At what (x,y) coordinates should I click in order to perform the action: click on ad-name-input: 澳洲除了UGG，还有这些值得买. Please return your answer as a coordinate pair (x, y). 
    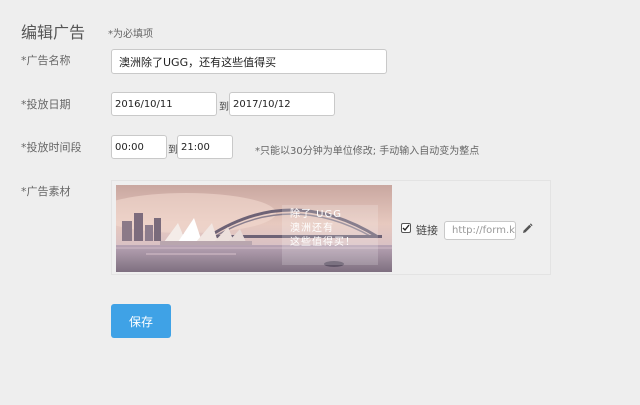
    Looking at the image, I should click on (249, 61).